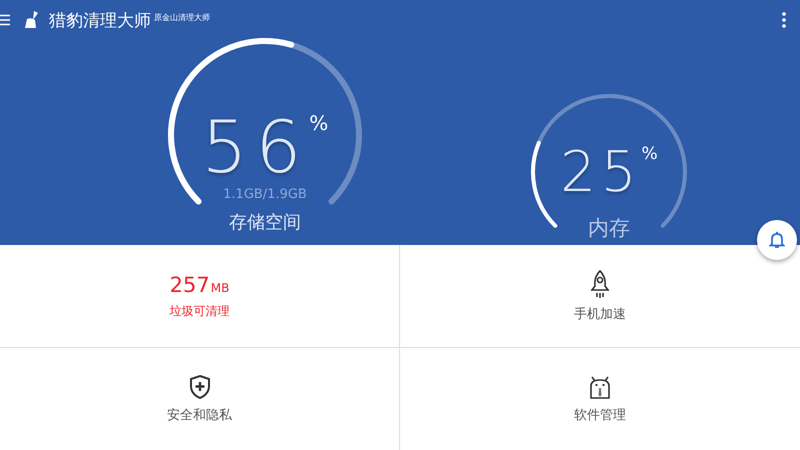 This screenshot has height=450, width=800. I want to click on more-icon, so click(784, 20).